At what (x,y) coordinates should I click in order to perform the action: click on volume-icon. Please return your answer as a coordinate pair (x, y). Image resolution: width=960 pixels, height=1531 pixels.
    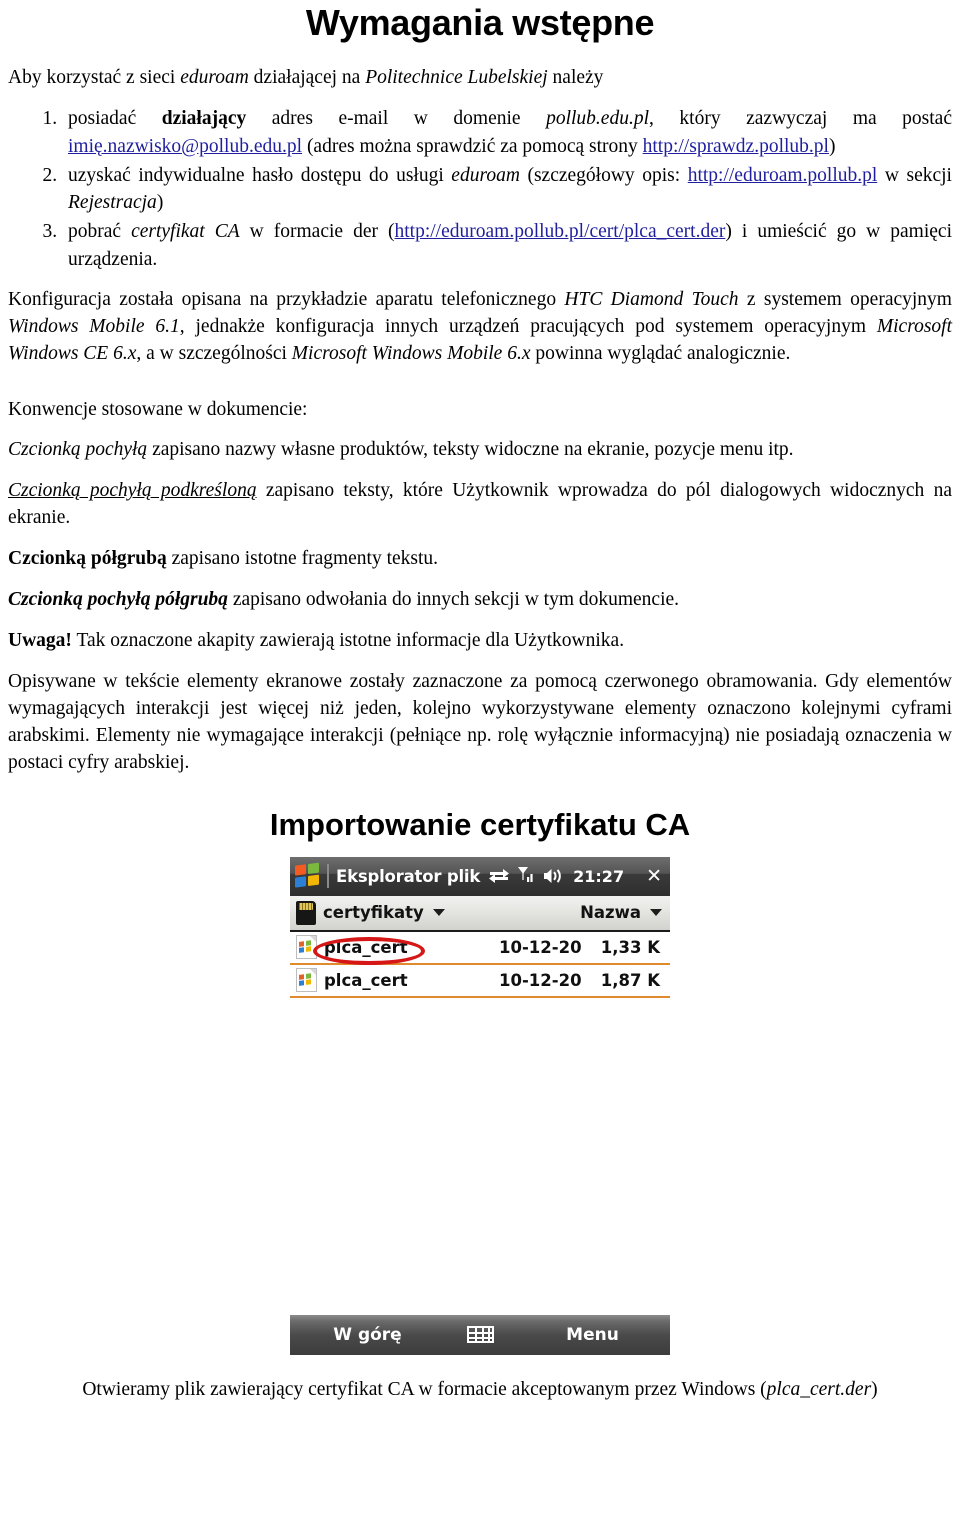
    Looking at the image, I should click on (553, 876).